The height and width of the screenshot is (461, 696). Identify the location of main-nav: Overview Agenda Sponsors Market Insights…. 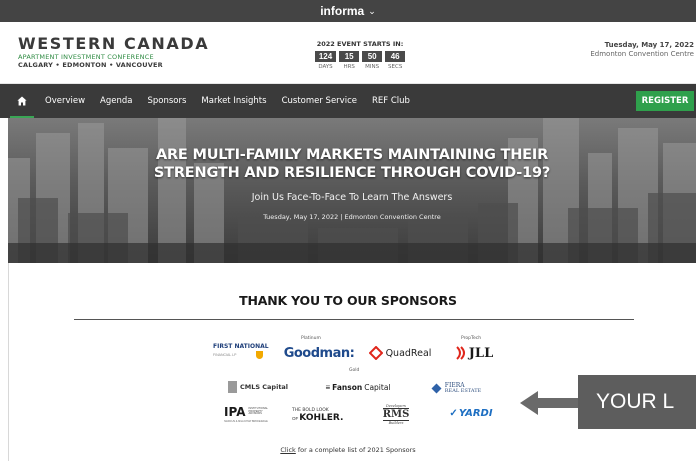
(348, 101).